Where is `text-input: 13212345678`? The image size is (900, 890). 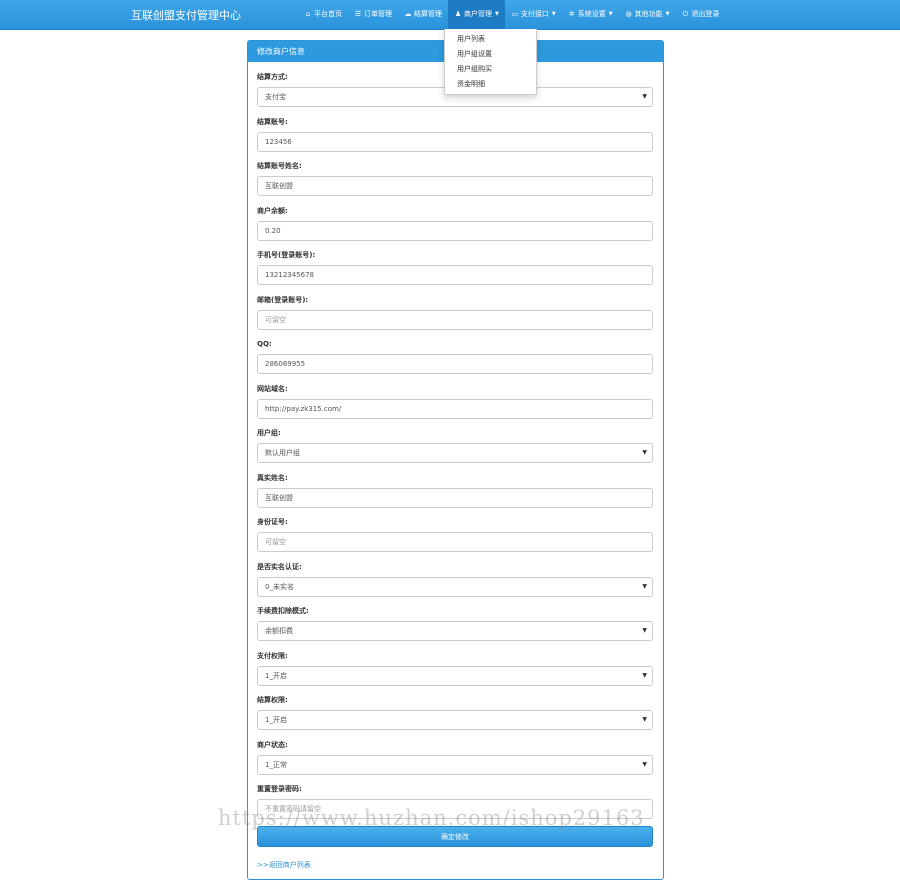 text-input: 13212345678 is located at coordinates (455, 275).